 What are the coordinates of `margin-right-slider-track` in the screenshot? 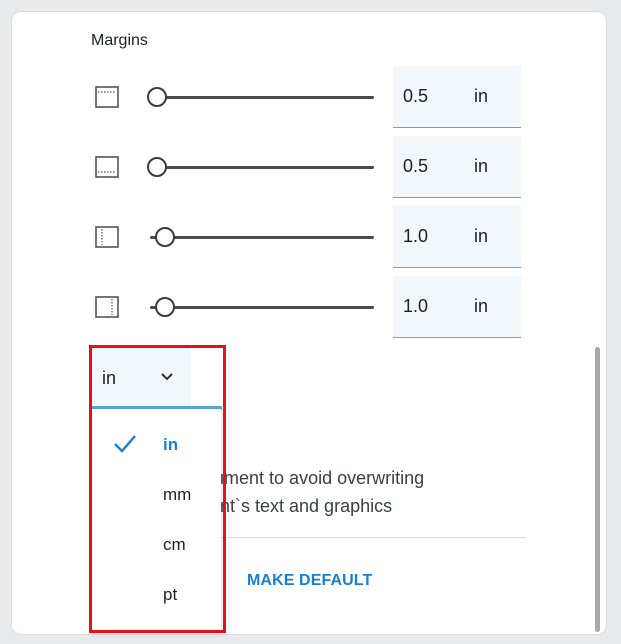 It's located at (262, 307).